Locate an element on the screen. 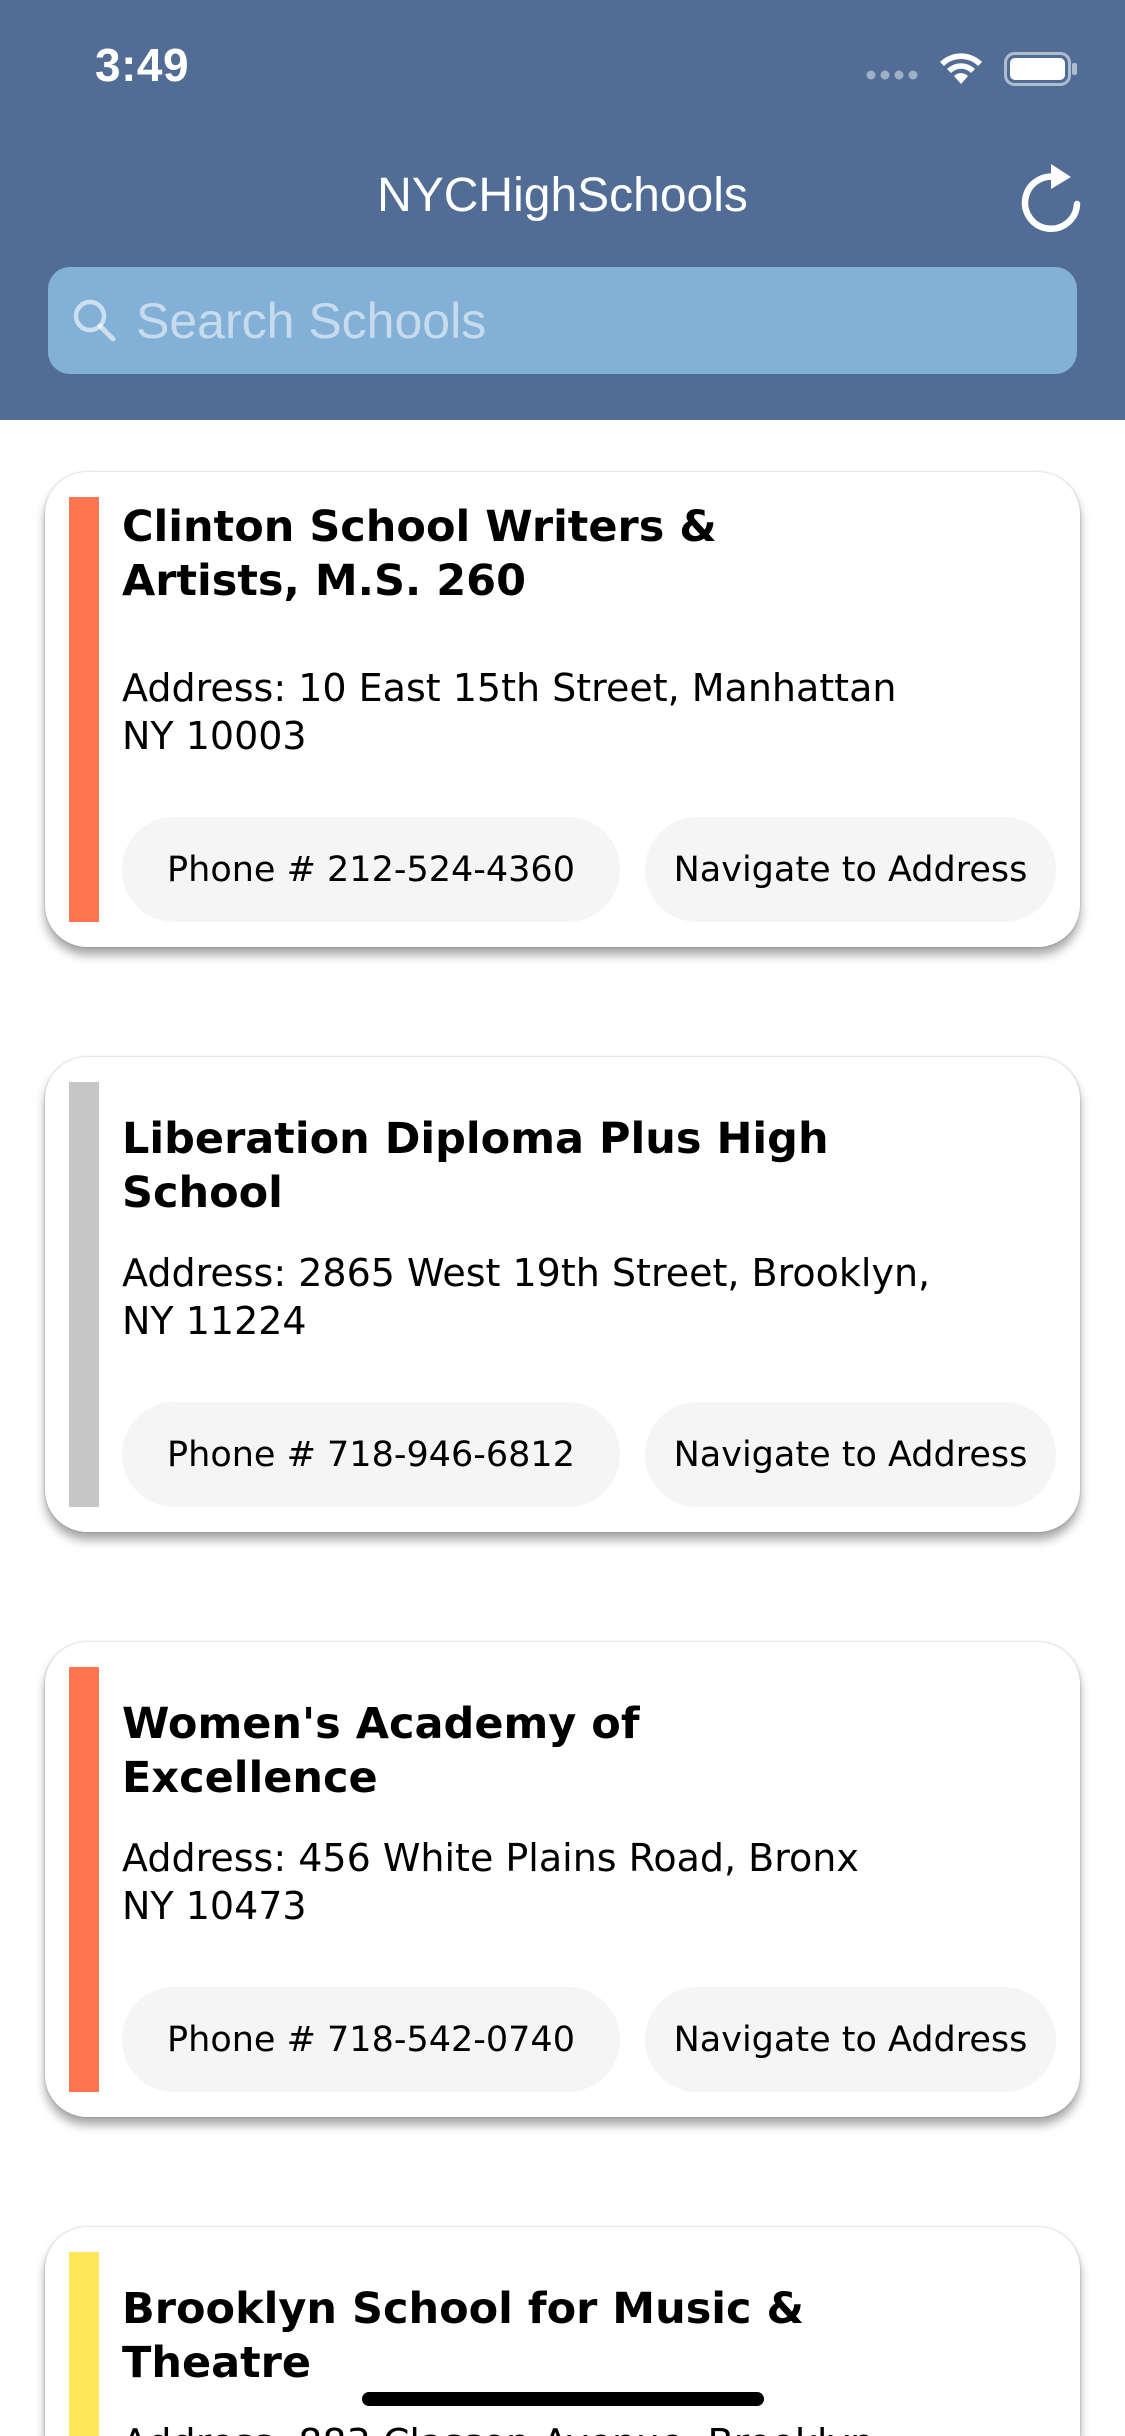 Image resolution: width=1125 pixels, height=2436 pixels. phone-button: Phone # 718-542-0740 is located at coordinates (371, 2039).